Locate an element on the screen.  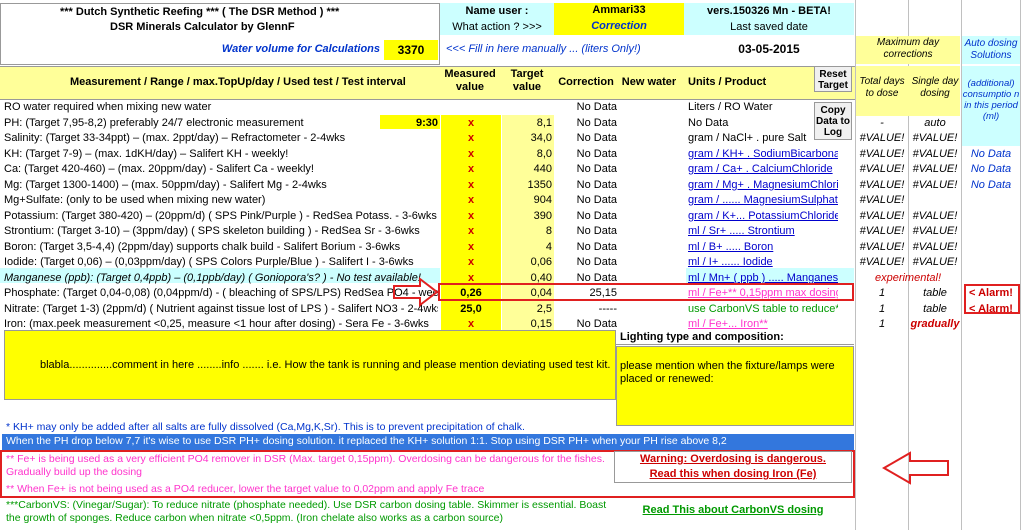
auto-dosing-value: No Data is located at coordinates (991, 169).